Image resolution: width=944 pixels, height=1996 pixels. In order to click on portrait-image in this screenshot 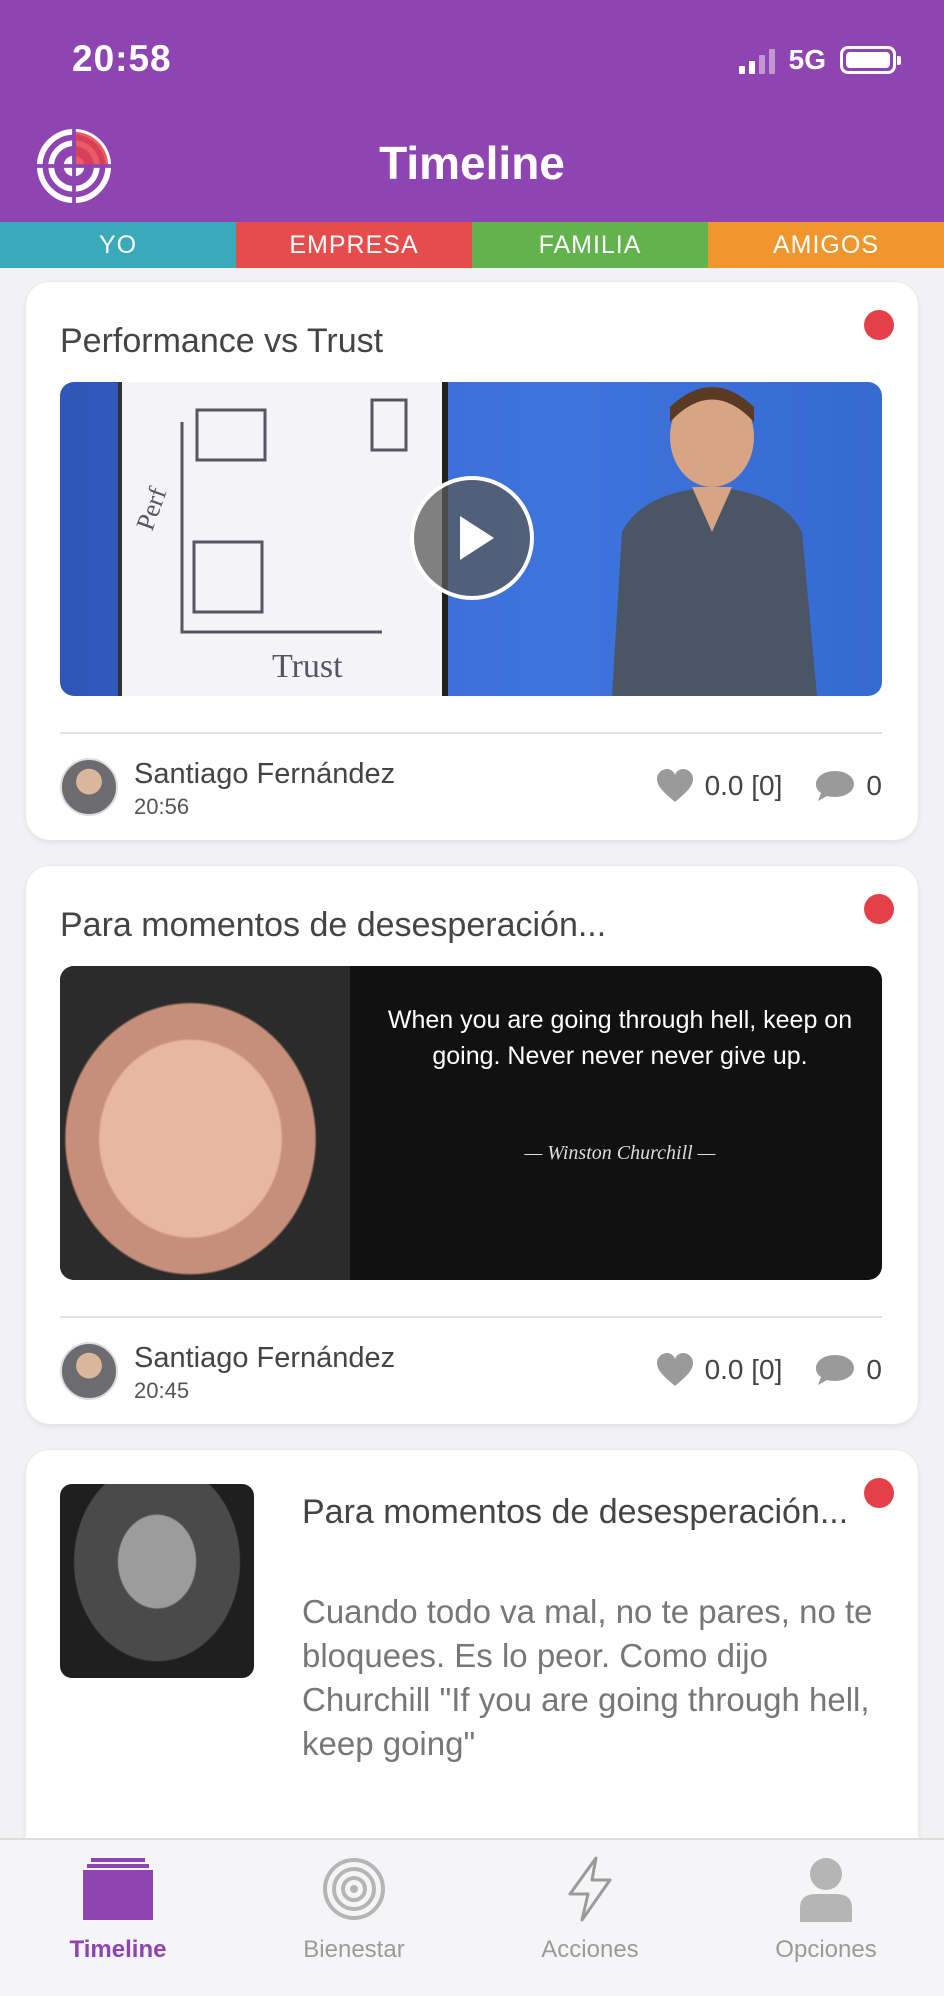, I will do `click(205, 1123)`.